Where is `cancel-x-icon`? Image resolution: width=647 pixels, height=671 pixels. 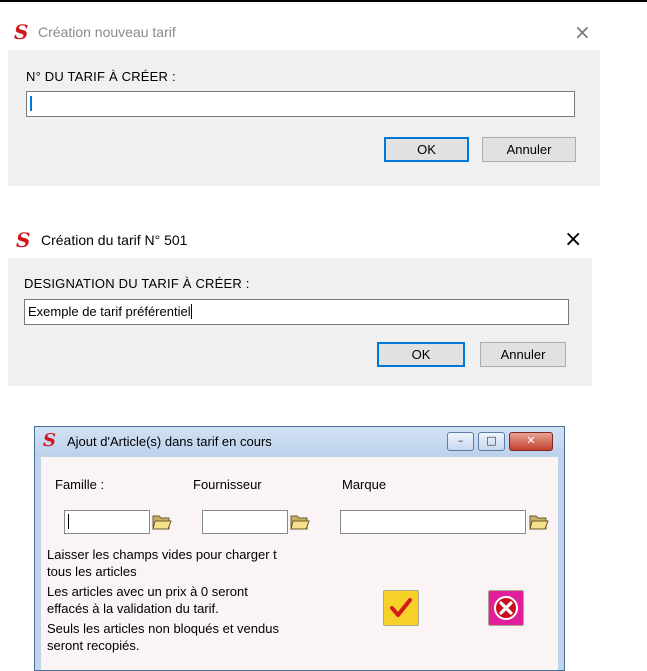
cancel-x-icon is located at coordinates (506, 608).